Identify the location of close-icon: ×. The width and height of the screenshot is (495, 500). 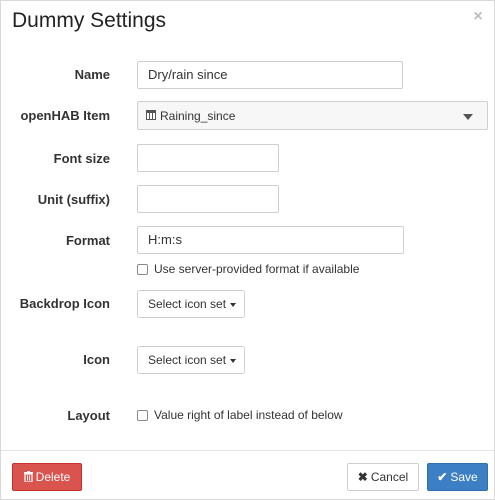
(478, 17).